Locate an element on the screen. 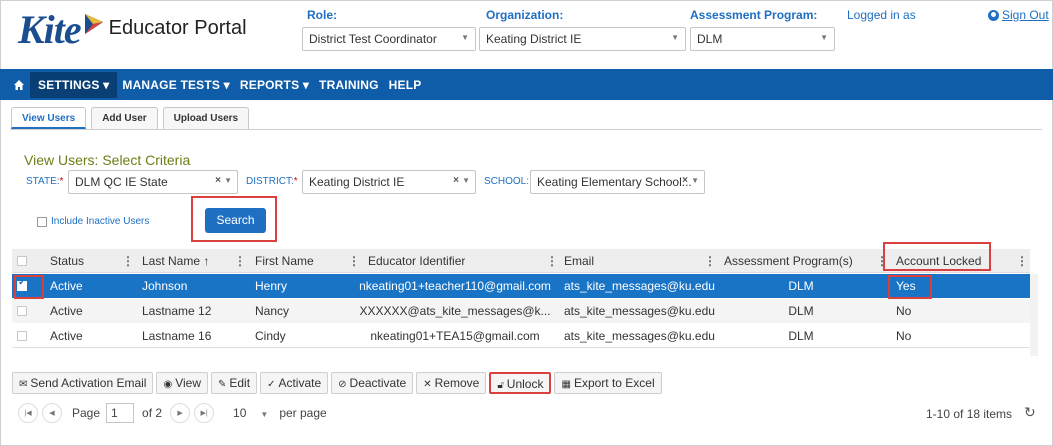  grid-scrollbar is located at coordinates (1034, 315).